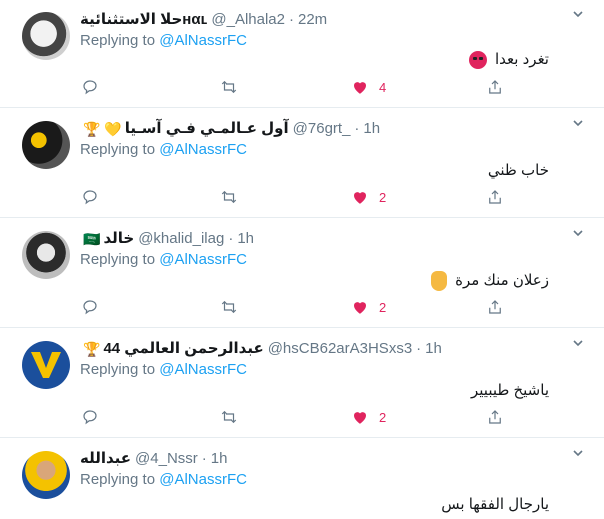 The height and width of the screenshot is (519, 604). I want to click on tweet-header: 🇸🇦 خالد @khalid_ilag · 1h, so click(167, 239).